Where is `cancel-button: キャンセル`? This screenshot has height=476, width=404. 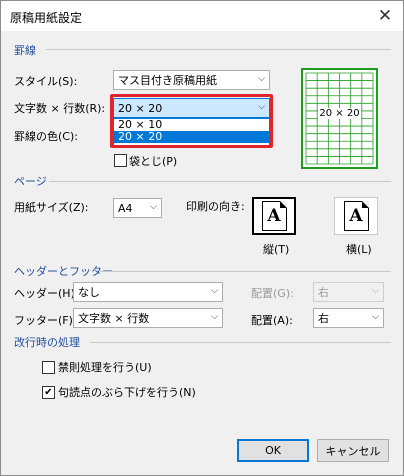 cancel-button: キャンセル is located at coordinates (353, 450).